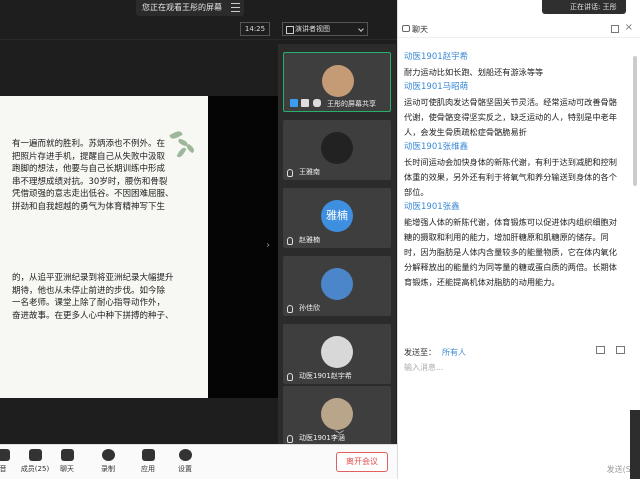 This screenshot has height=479, width=640. Describe the element at coordinates (436, 147) in the screenshot. I see `message-sender: 动医1901张维鑫` at that location.